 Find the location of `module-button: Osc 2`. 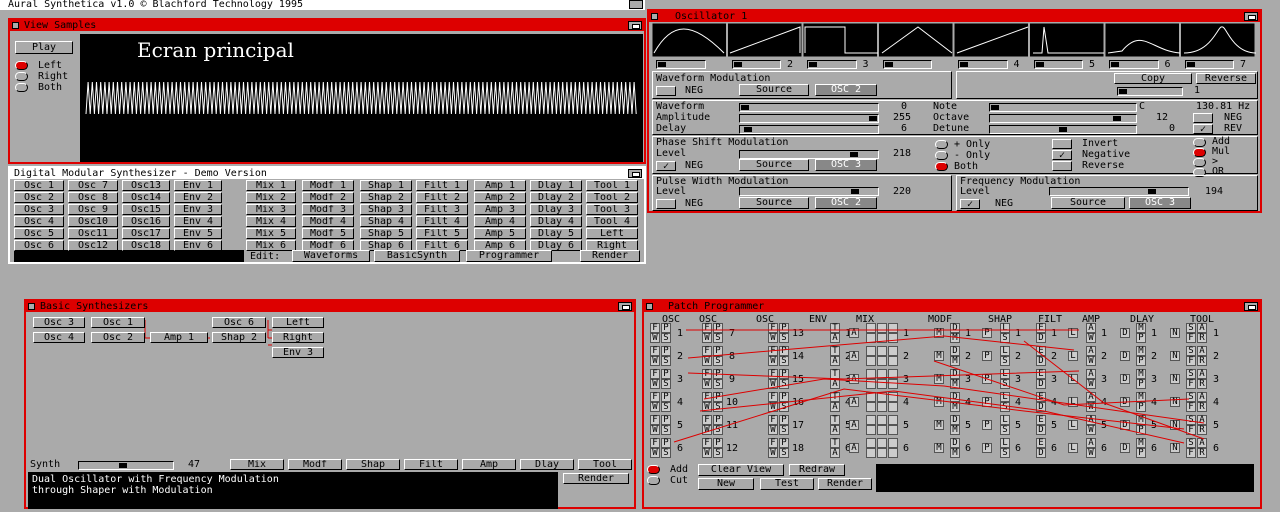

module-button: Osc 2 is located at coordinates (39, 197).